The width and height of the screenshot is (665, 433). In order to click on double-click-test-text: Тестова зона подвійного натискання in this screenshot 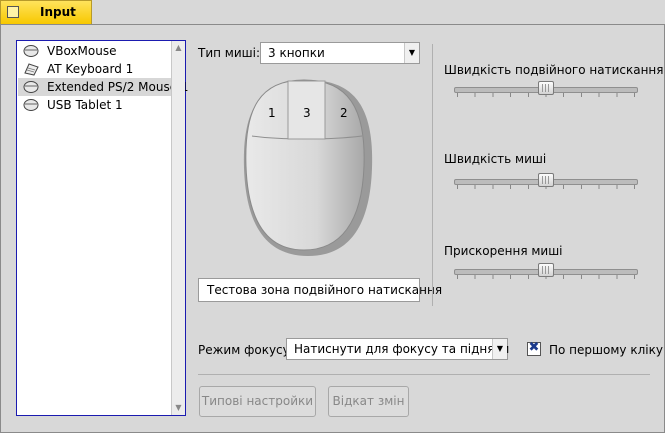, I will do `click(325, 290)`.